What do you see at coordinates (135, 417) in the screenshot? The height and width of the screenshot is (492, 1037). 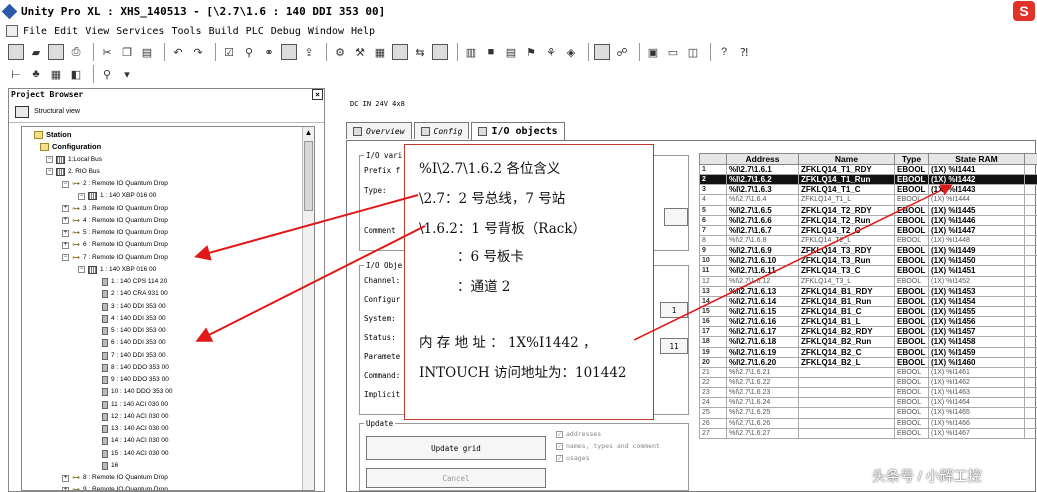 I see `tree-item: 12 : 140 ACI 030 00` at bounding box center [135, 417].